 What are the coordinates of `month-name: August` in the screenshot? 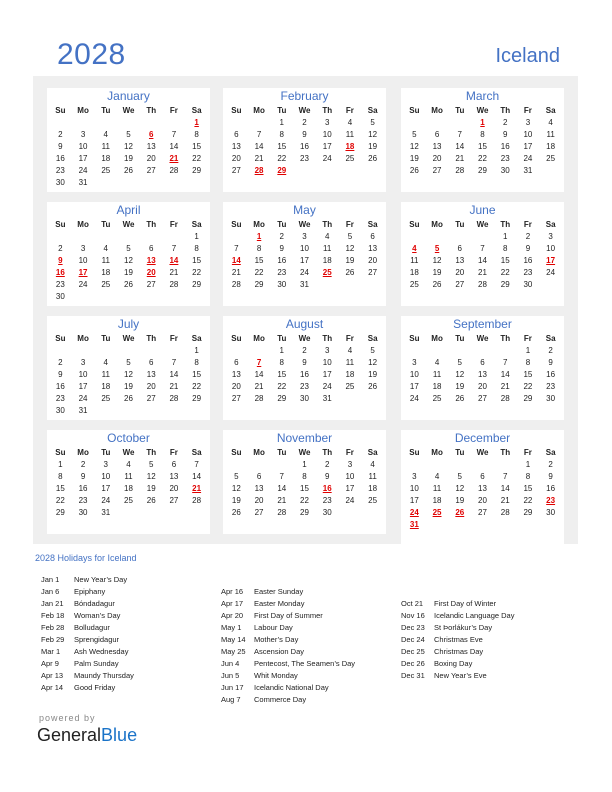 It's located at (304, 324).